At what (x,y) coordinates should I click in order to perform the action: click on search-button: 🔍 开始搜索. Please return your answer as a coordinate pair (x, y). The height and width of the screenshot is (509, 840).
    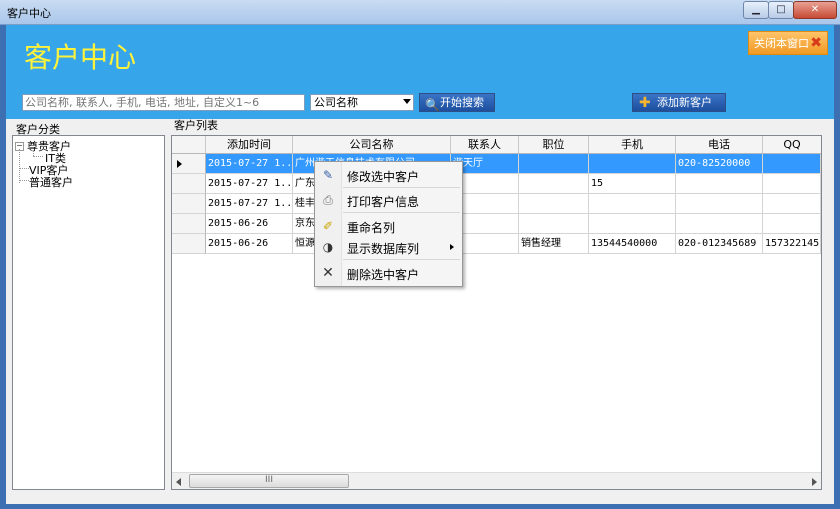
    Looking at the image, I should click on (457, 102).